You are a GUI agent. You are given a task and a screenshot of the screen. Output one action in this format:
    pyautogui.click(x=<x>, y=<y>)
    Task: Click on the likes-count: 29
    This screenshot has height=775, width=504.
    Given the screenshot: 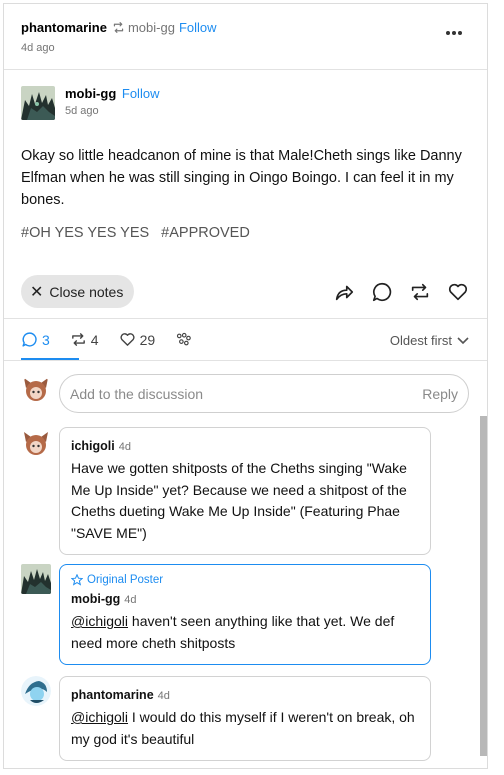 What is the action you would take?
    pyautogui.click(x=147, y=339)
    